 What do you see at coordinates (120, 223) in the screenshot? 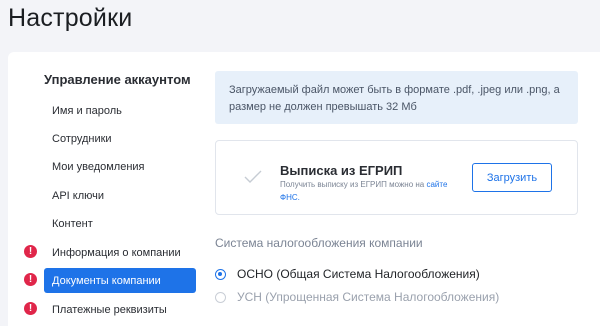
I see `sidebar-item-content: Контент` at bounding box center [120, 223].